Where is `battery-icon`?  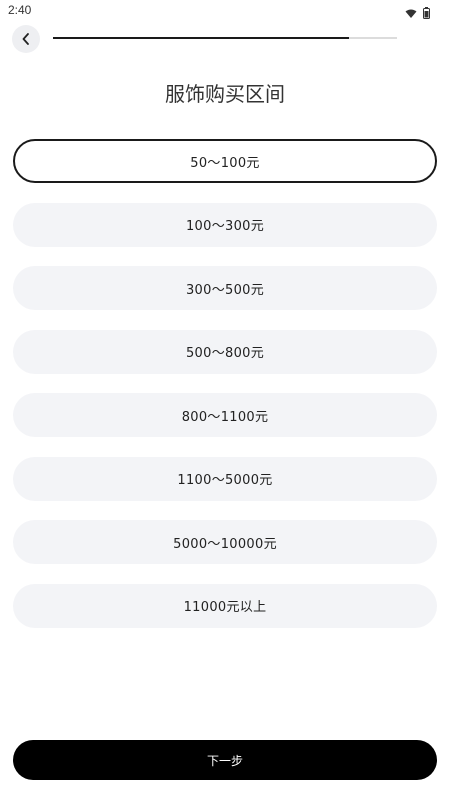
battery-icon is located at coordinates (426, 13).